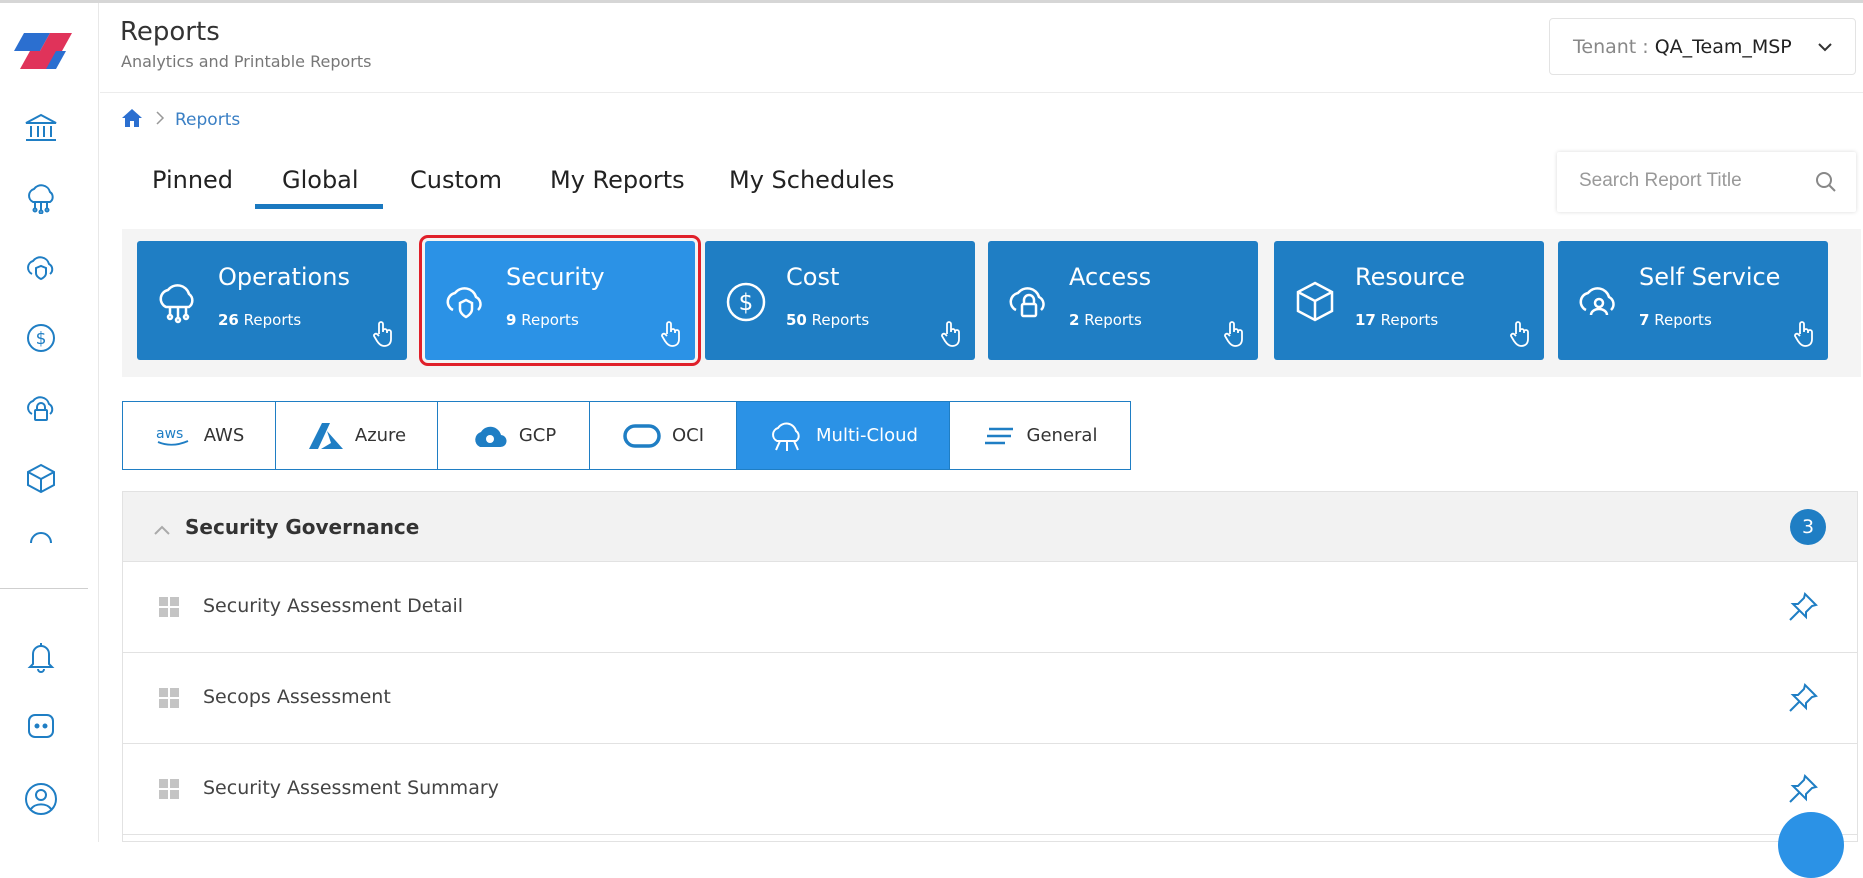 This screenshot has height=878, width=1863. What do you see at coordinates (542, 320) in the screenshot?
I see `card-count: 9 Reports` at bounding box center [542, 320].